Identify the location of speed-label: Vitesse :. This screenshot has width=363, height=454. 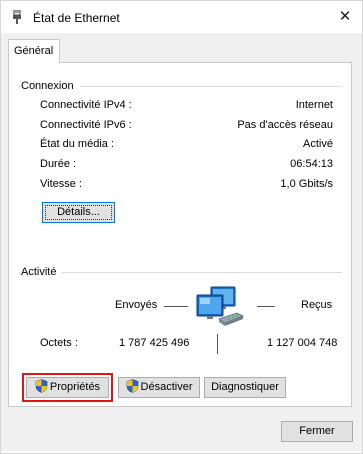
(61, 184).